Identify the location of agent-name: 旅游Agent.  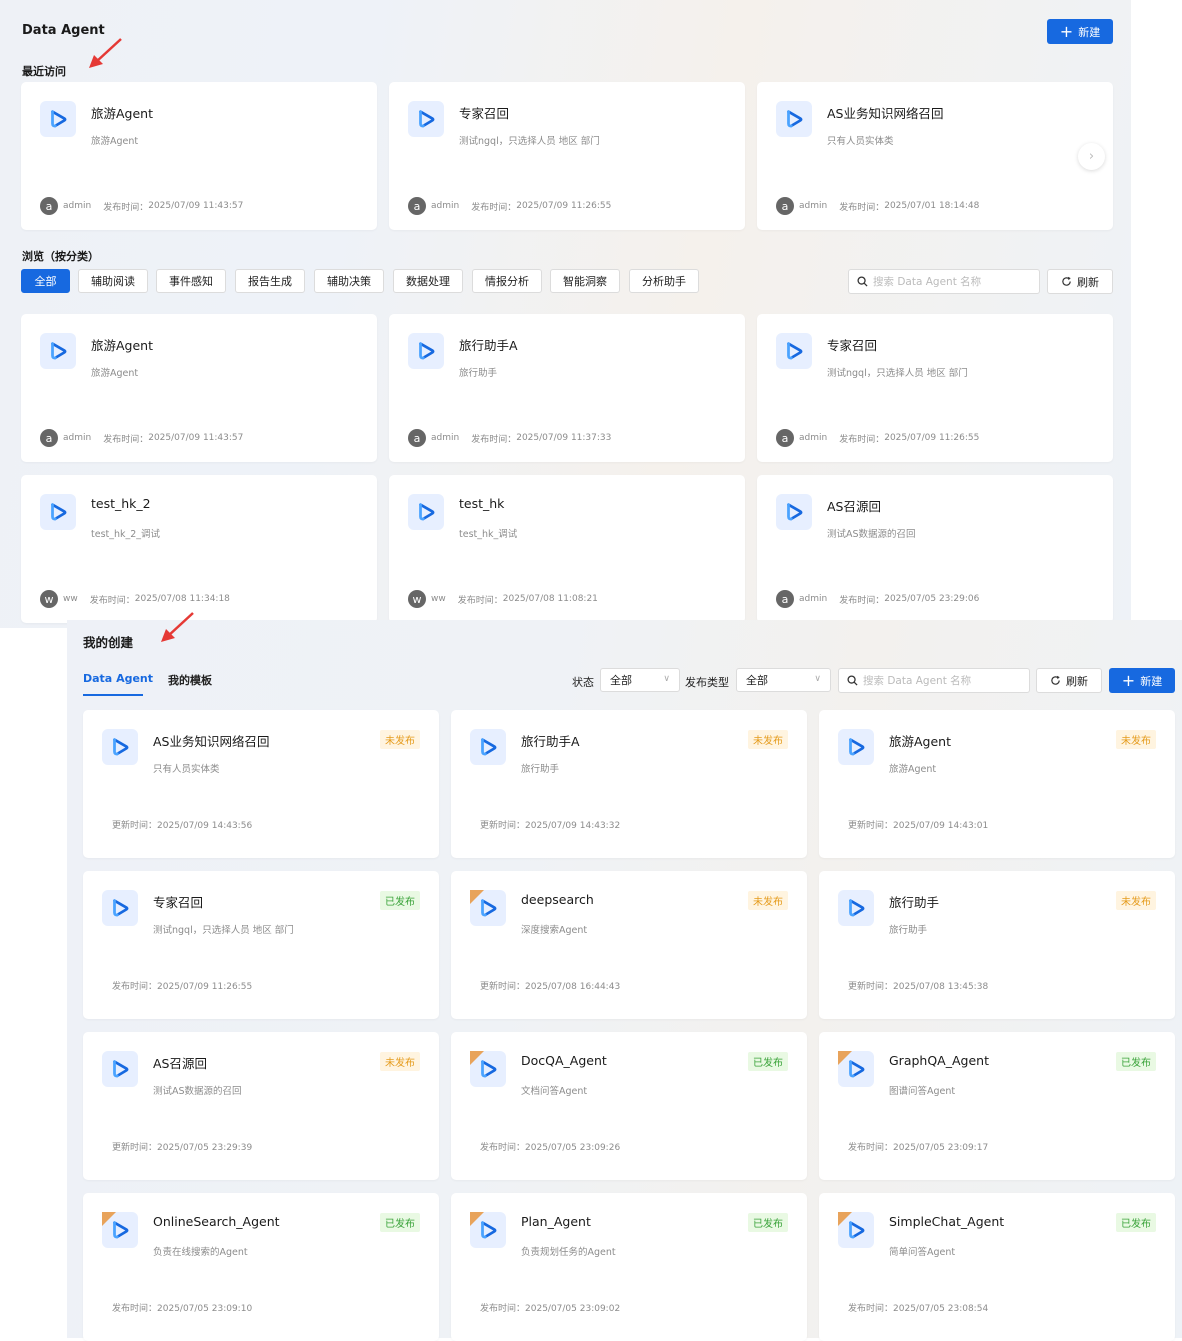
(920, 741).